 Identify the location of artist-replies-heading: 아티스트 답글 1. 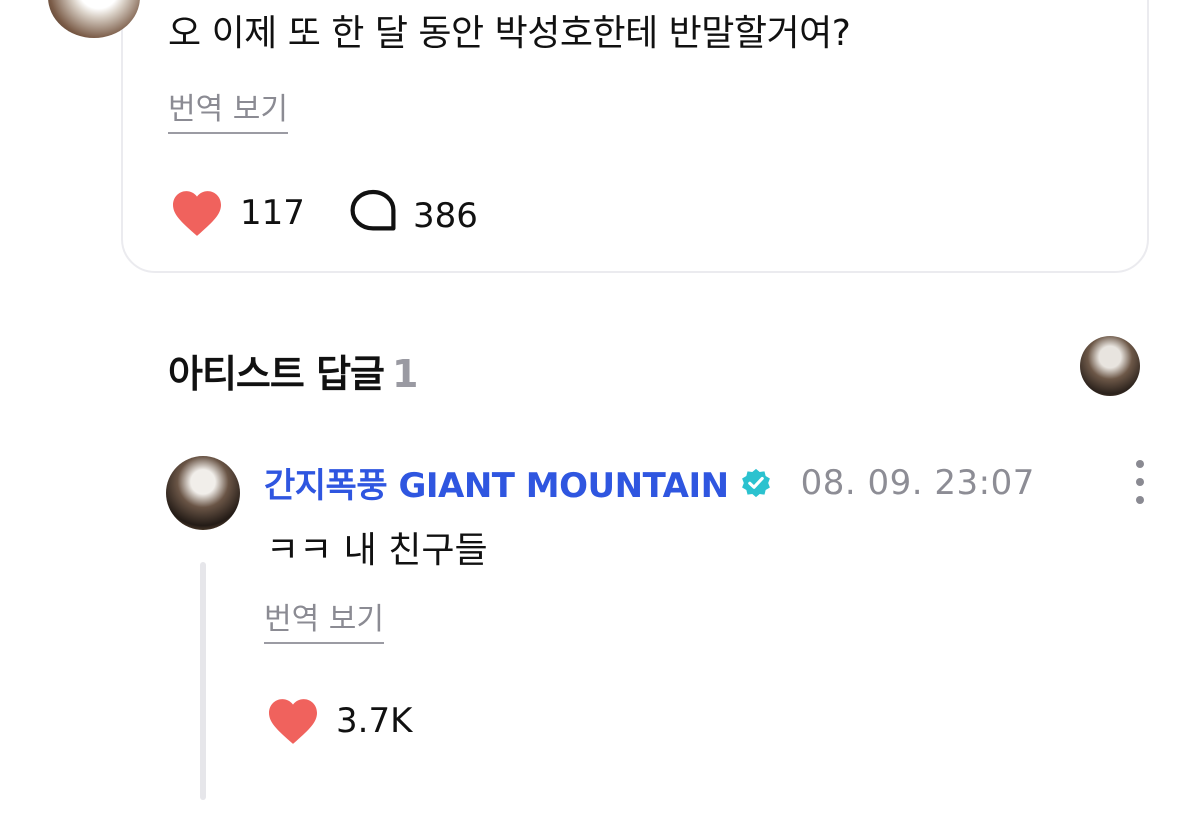
(293, 370).